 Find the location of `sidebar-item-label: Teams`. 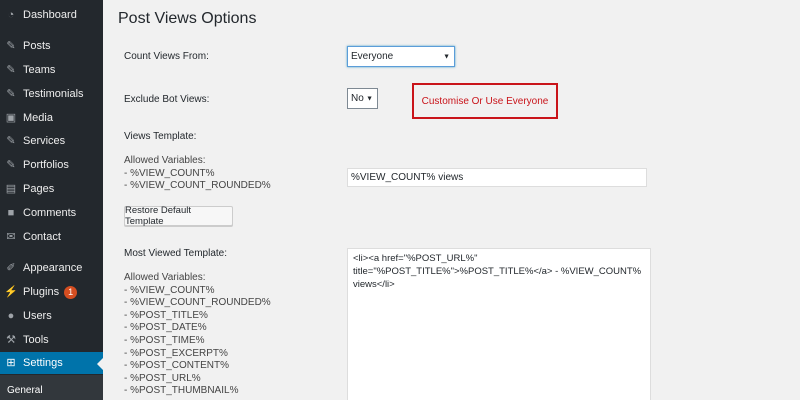

sidebar-item-label: Teams is located at coordinates (39, 70).